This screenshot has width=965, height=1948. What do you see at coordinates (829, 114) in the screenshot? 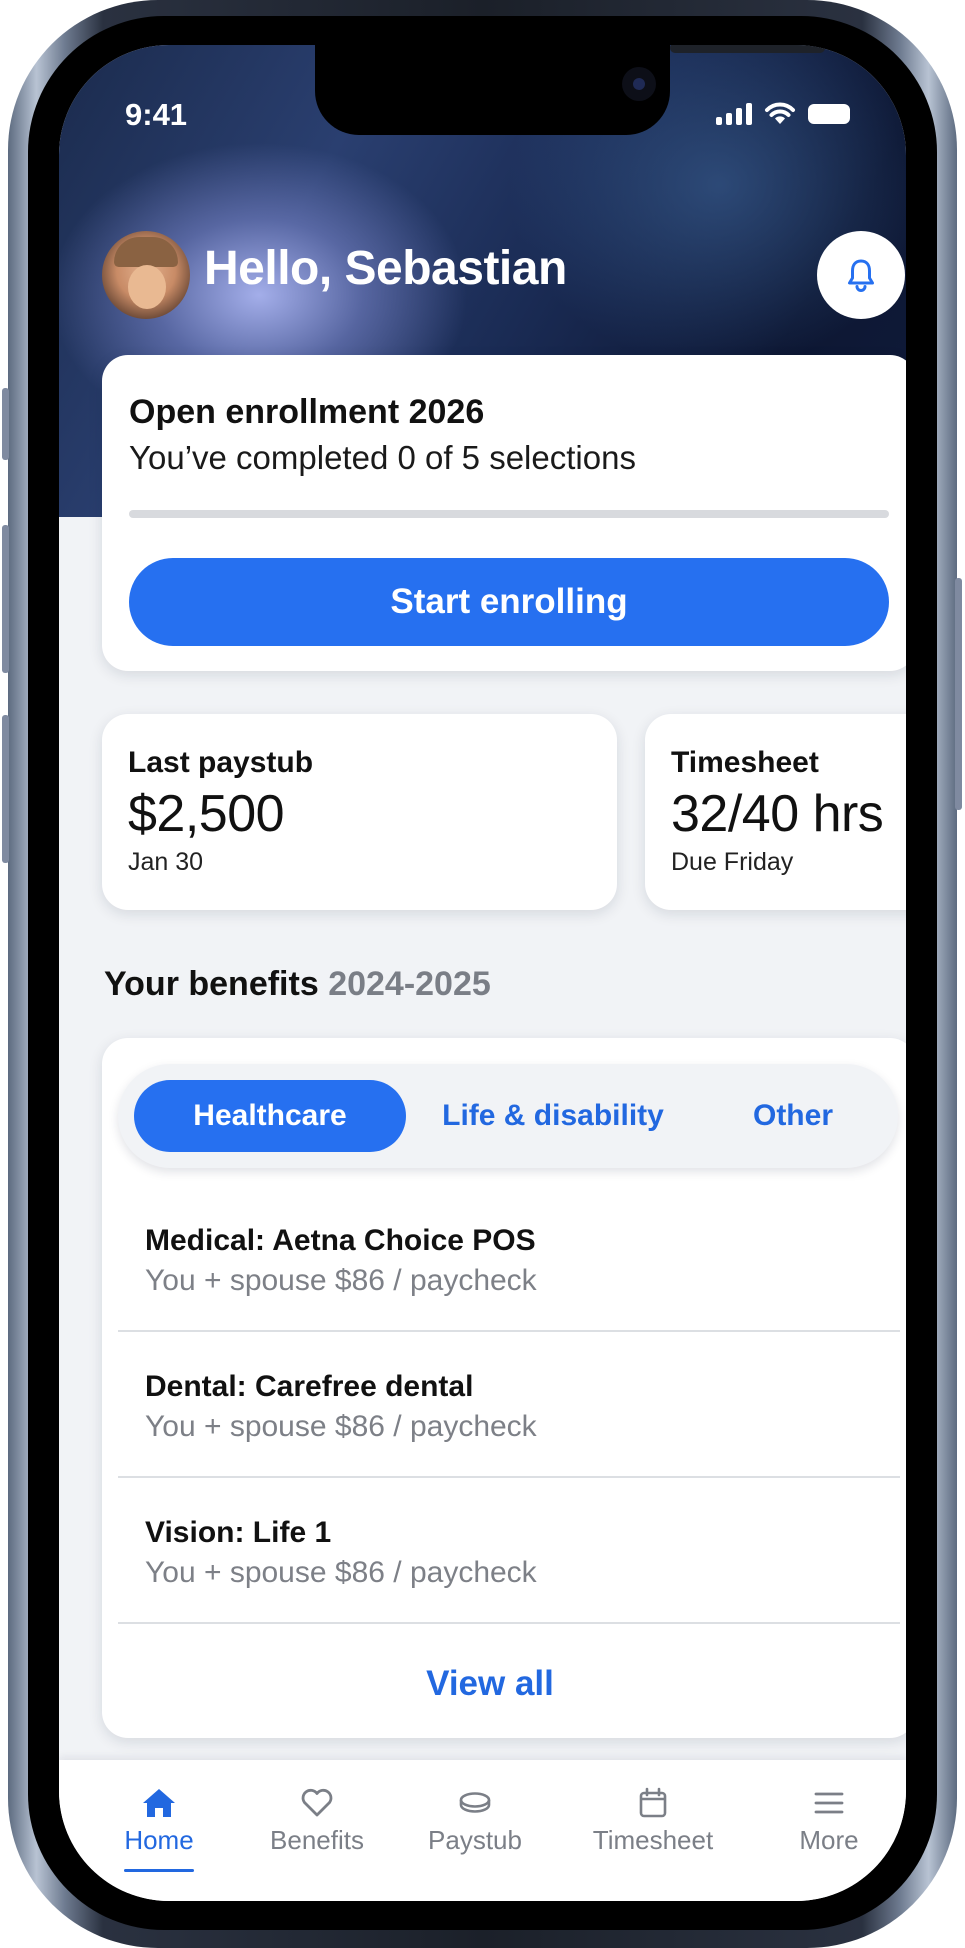
I see `battery-icon` at bounding box center [829, 114].